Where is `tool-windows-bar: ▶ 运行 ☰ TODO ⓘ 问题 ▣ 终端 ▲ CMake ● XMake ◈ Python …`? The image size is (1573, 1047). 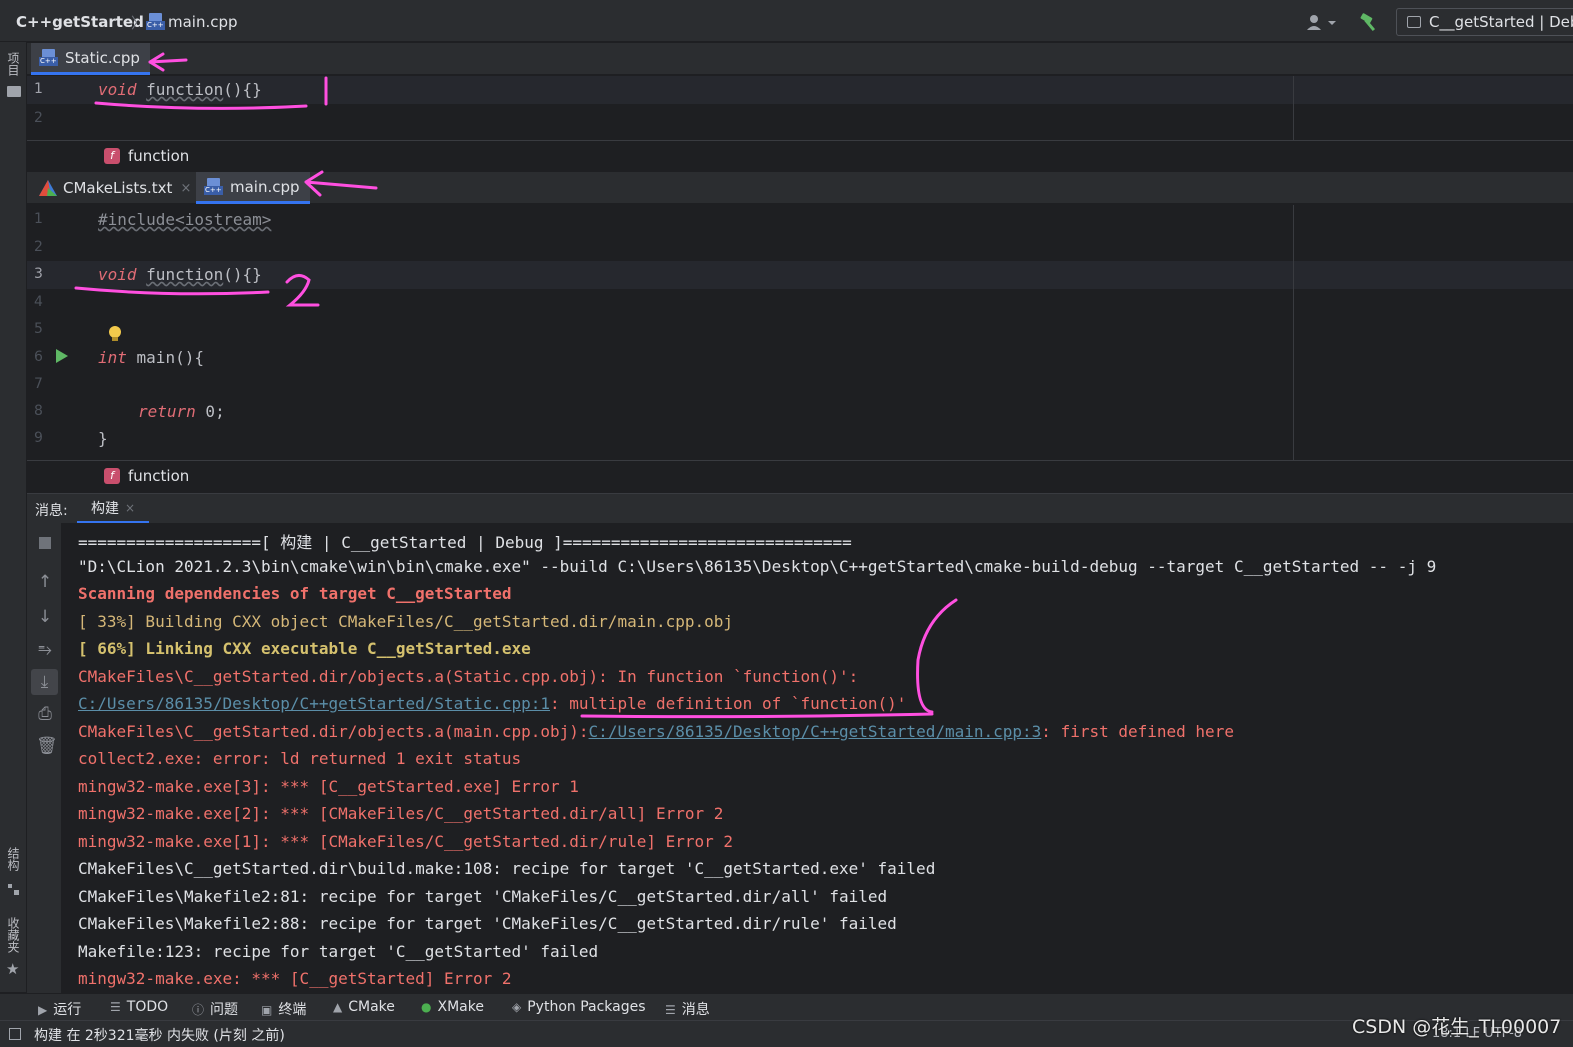
tool-windows-bar: ▶ 运行 ☰ TODO ⓘ 问题 ▣ 终端 ▲ CMake ● XMake ◈ Python … is located at coordinates (786, 1006).